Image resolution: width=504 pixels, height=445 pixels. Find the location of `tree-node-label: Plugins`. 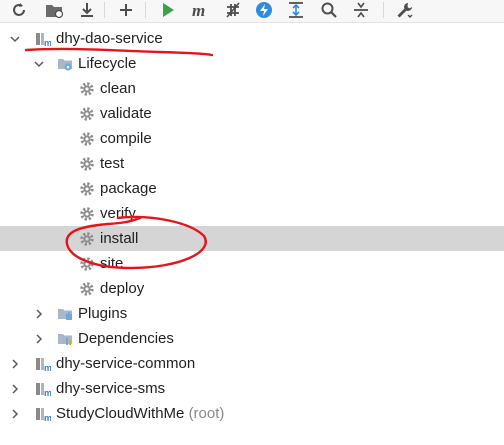

tree-node-label: Plugins is located at coordinates (103, 313).